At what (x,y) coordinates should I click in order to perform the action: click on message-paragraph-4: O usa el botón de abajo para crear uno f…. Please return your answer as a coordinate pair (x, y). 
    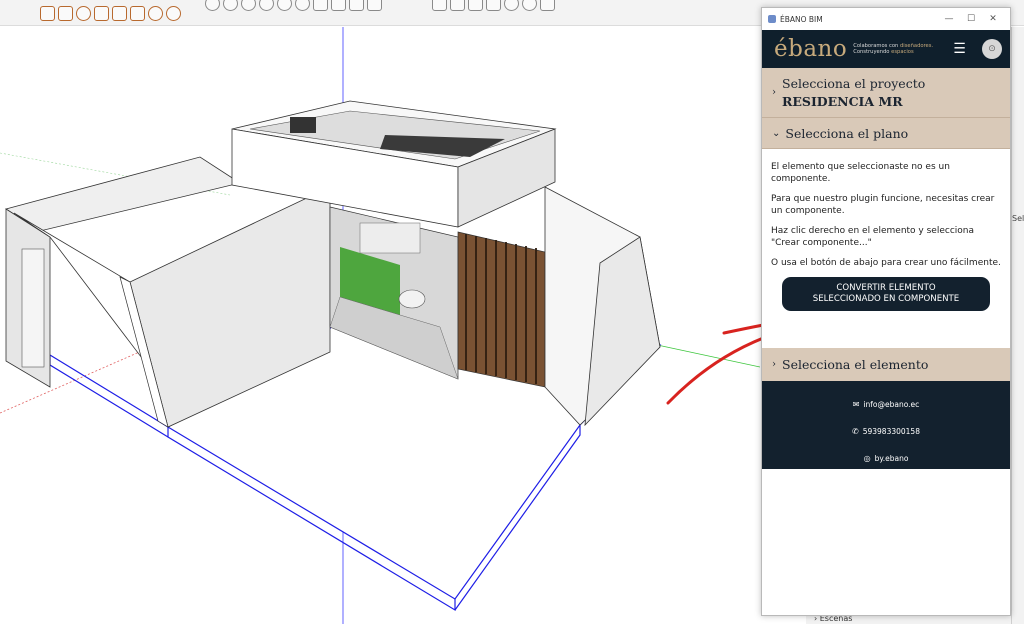
    Looking at the image, I should click on (886, 263).